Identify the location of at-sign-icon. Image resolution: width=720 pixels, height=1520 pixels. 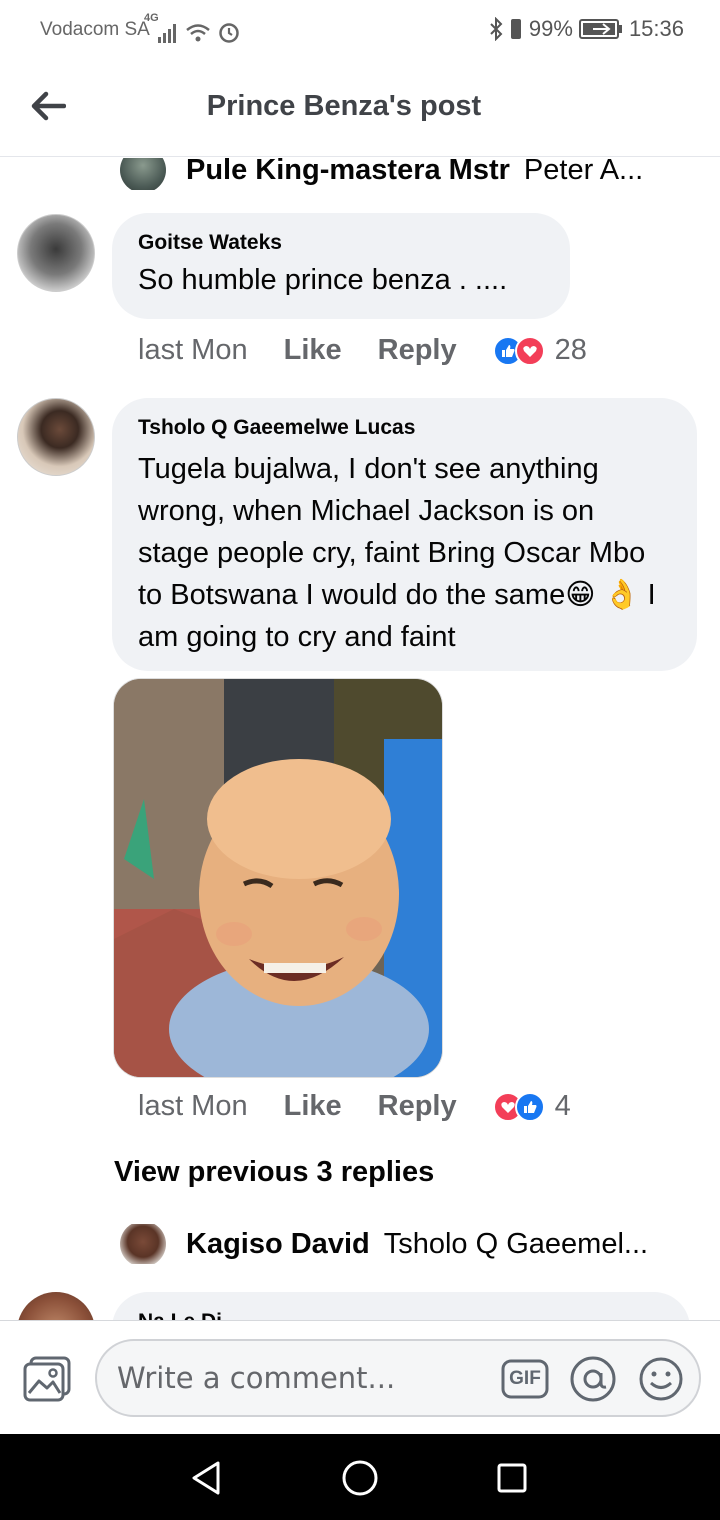
(593, 1379).